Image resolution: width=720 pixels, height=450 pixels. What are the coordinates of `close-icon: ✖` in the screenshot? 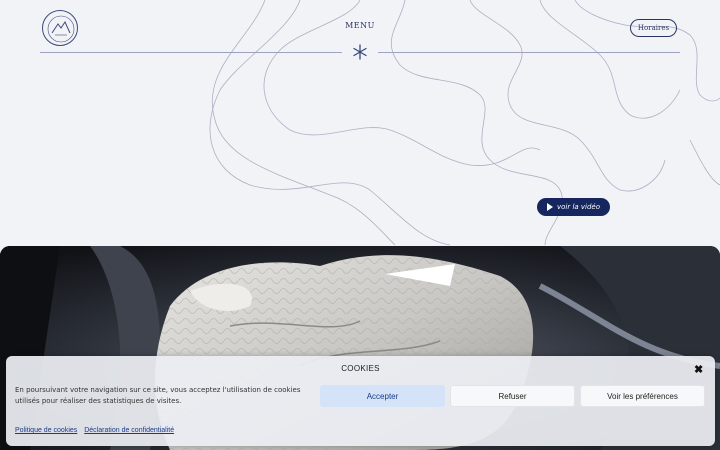 It's located at (698, 369).